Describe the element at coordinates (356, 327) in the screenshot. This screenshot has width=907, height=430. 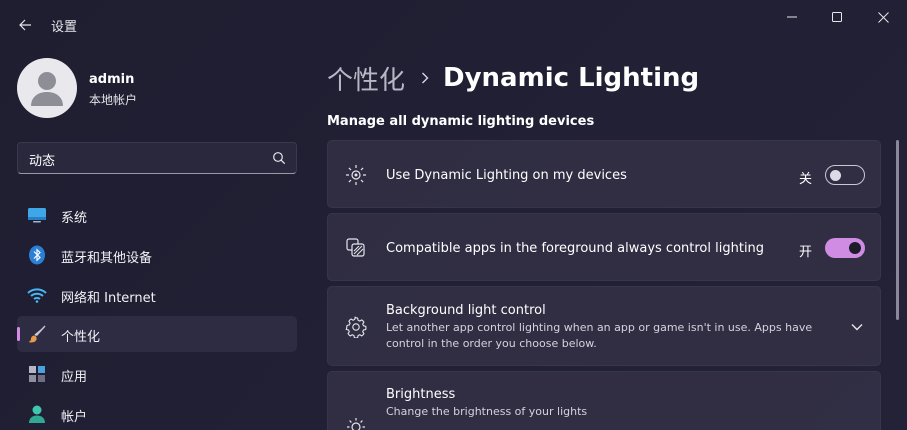
I see `gear-icon` at that location.